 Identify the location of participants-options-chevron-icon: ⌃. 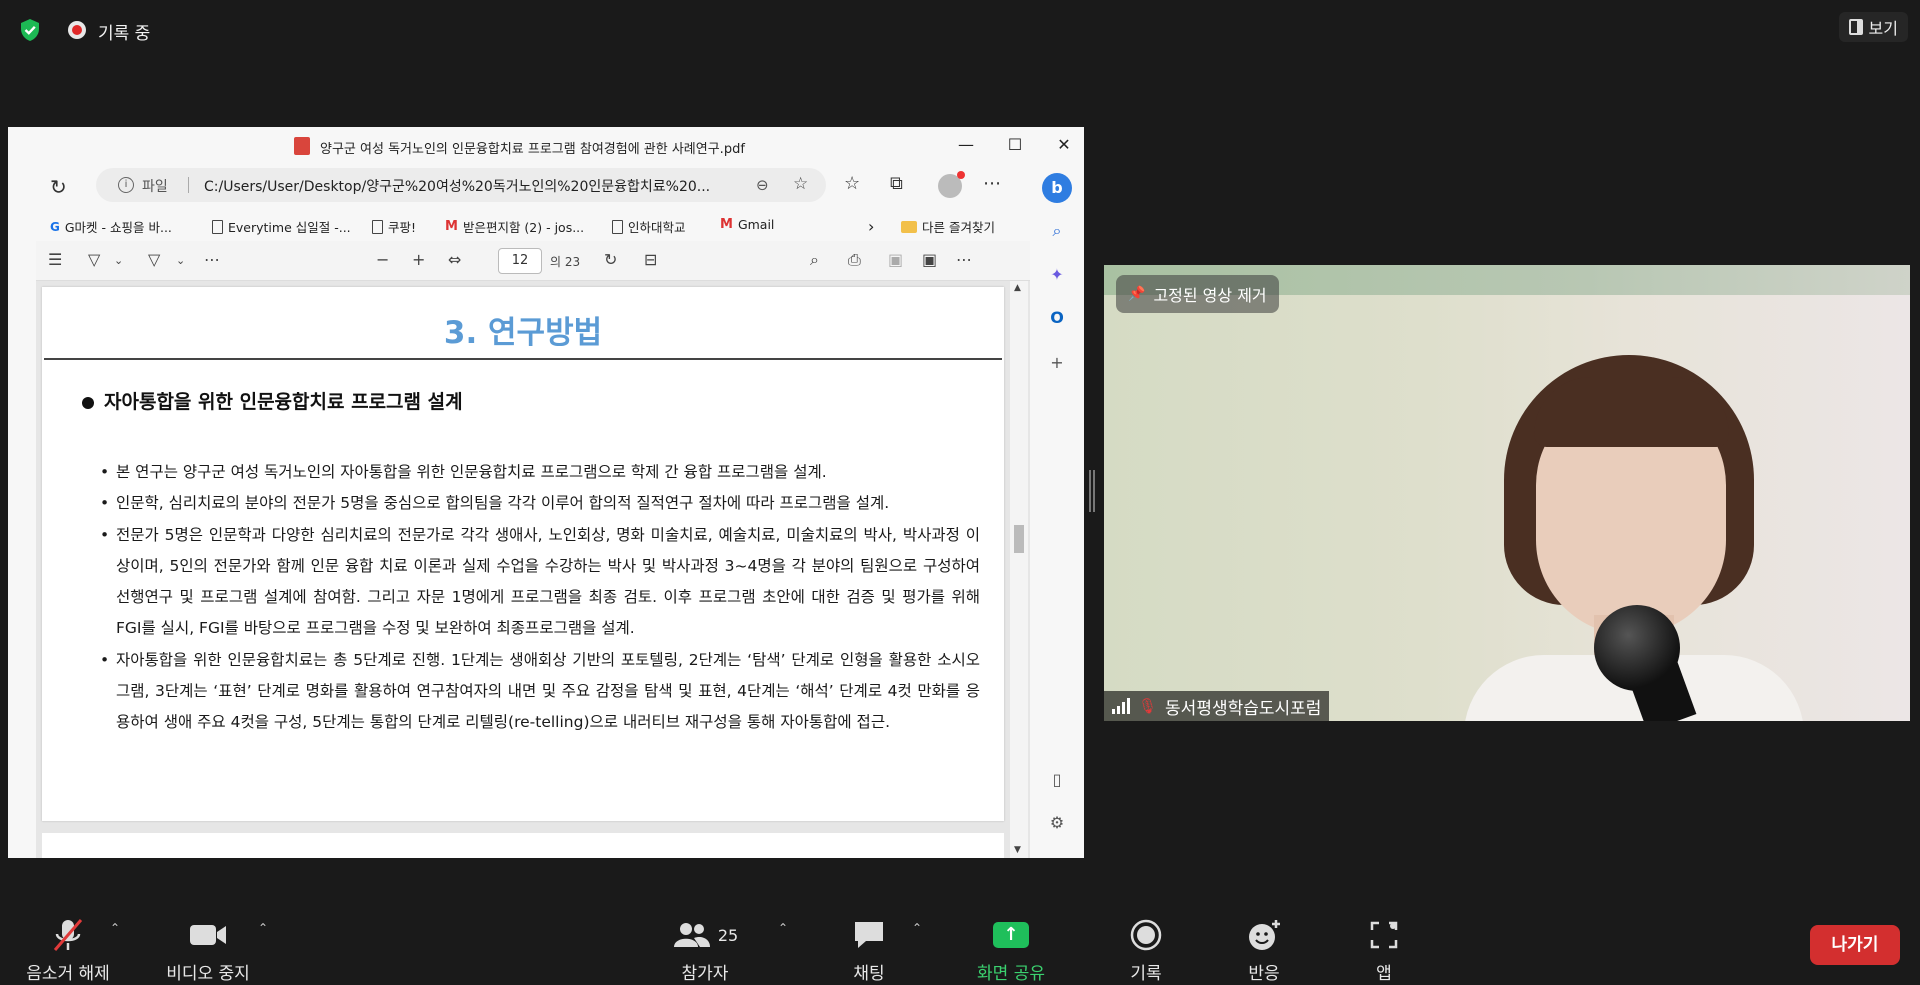
(783, 928).